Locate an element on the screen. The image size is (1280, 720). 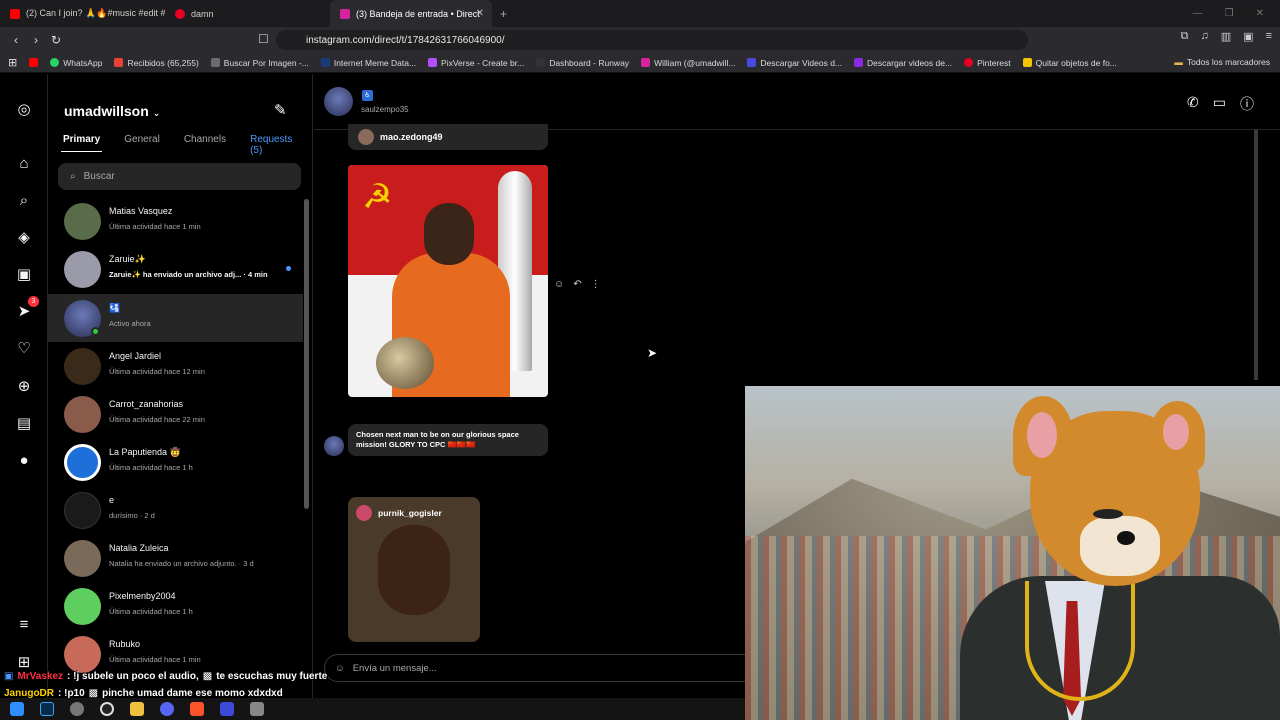
chat-scrollbar is located at coordinates (1256, 255).